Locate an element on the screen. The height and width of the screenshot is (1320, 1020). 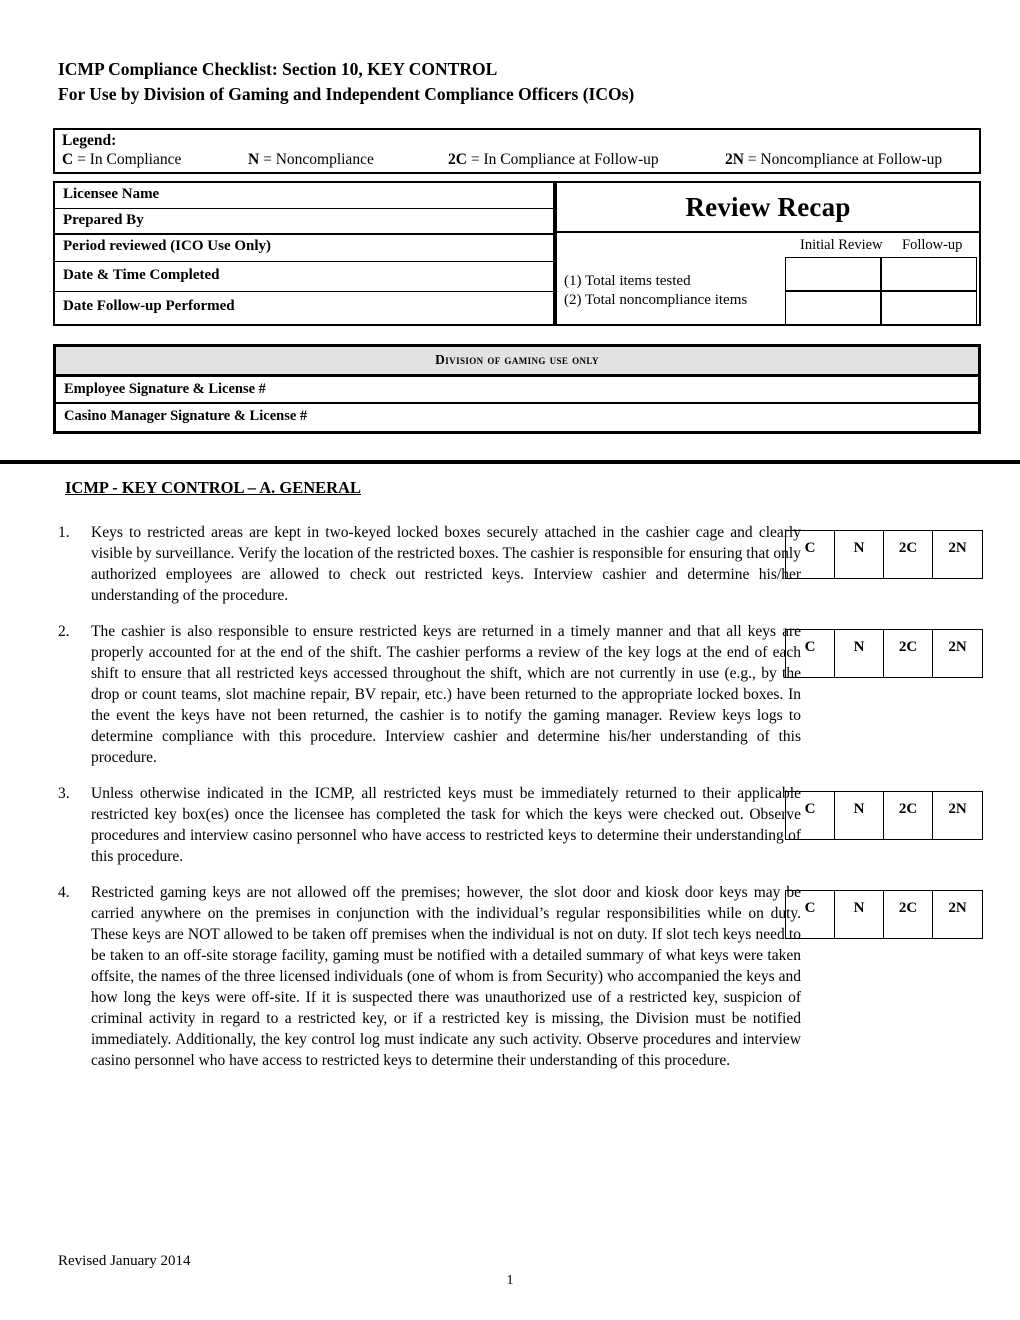
item-number: 3. is located at coordinates (64, 793).